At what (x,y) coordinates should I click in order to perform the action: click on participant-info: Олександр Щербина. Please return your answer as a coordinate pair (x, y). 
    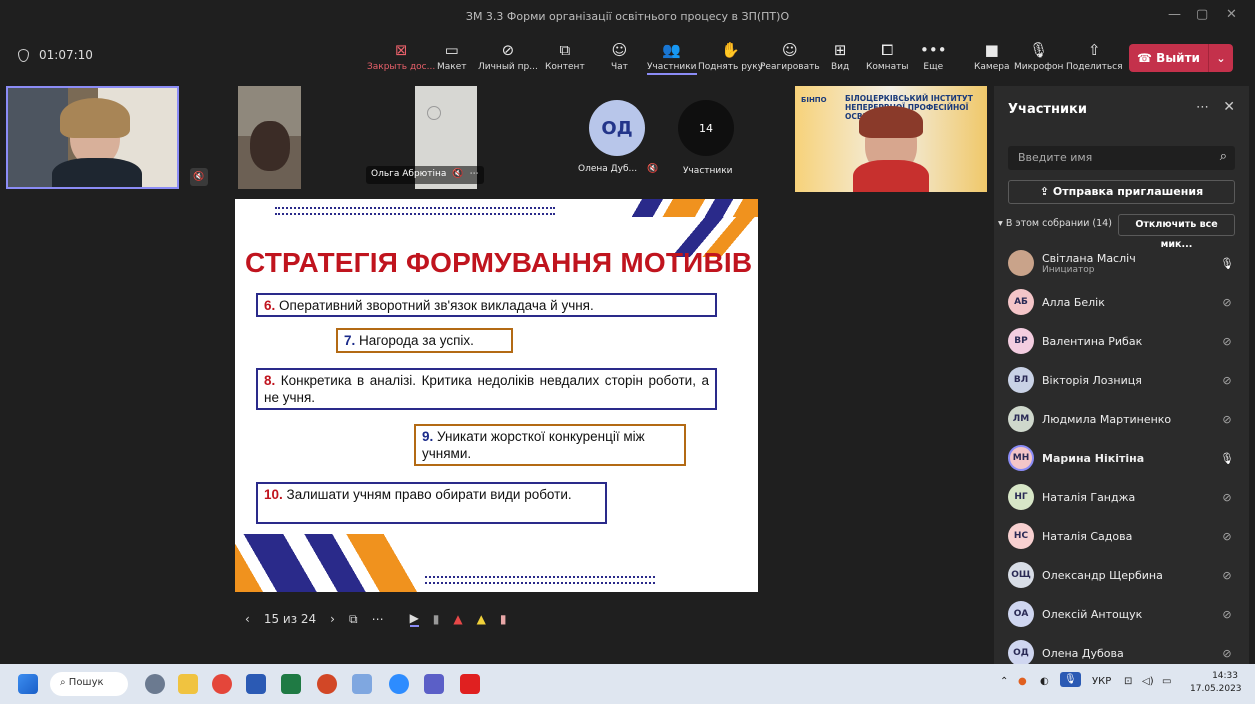
    Looking at the image, I should click on (1130, 575).